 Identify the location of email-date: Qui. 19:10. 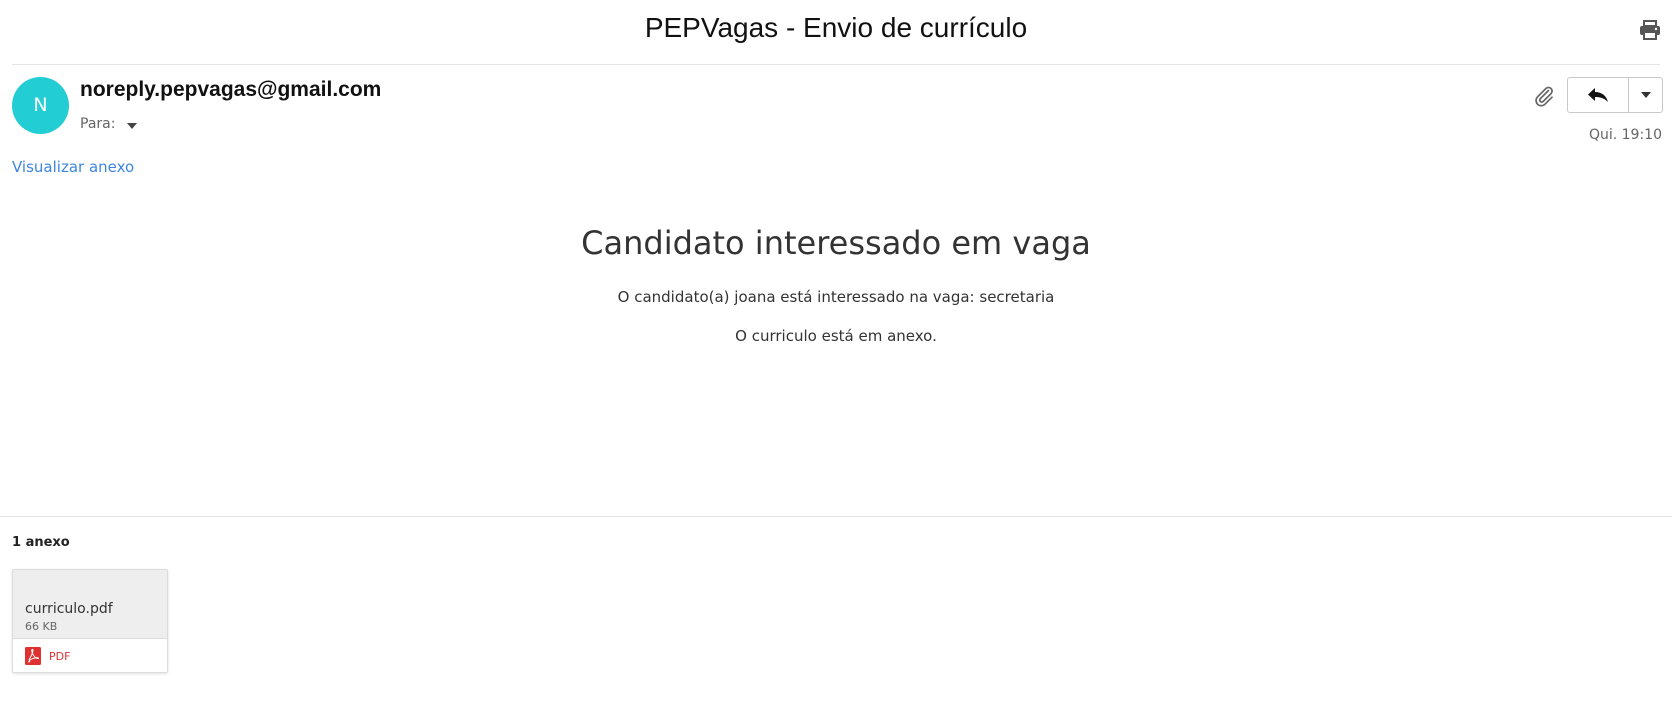
(1625, 135).